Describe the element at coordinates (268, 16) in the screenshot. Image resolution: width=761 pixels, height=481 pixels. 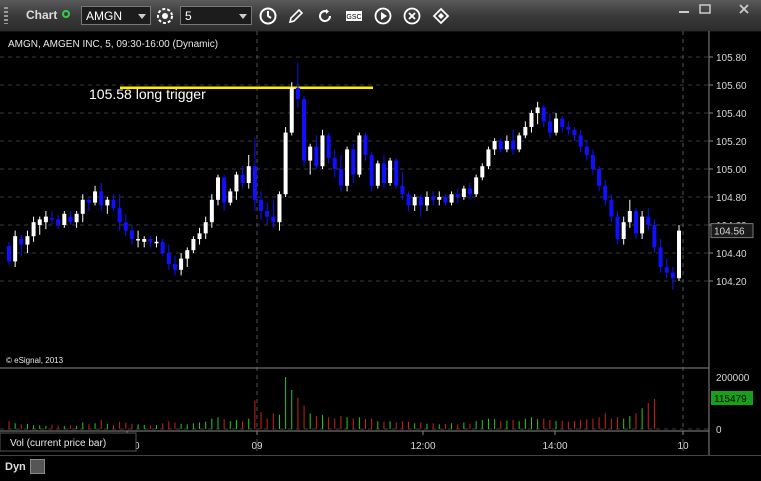
I see `clock-icon` at that location.